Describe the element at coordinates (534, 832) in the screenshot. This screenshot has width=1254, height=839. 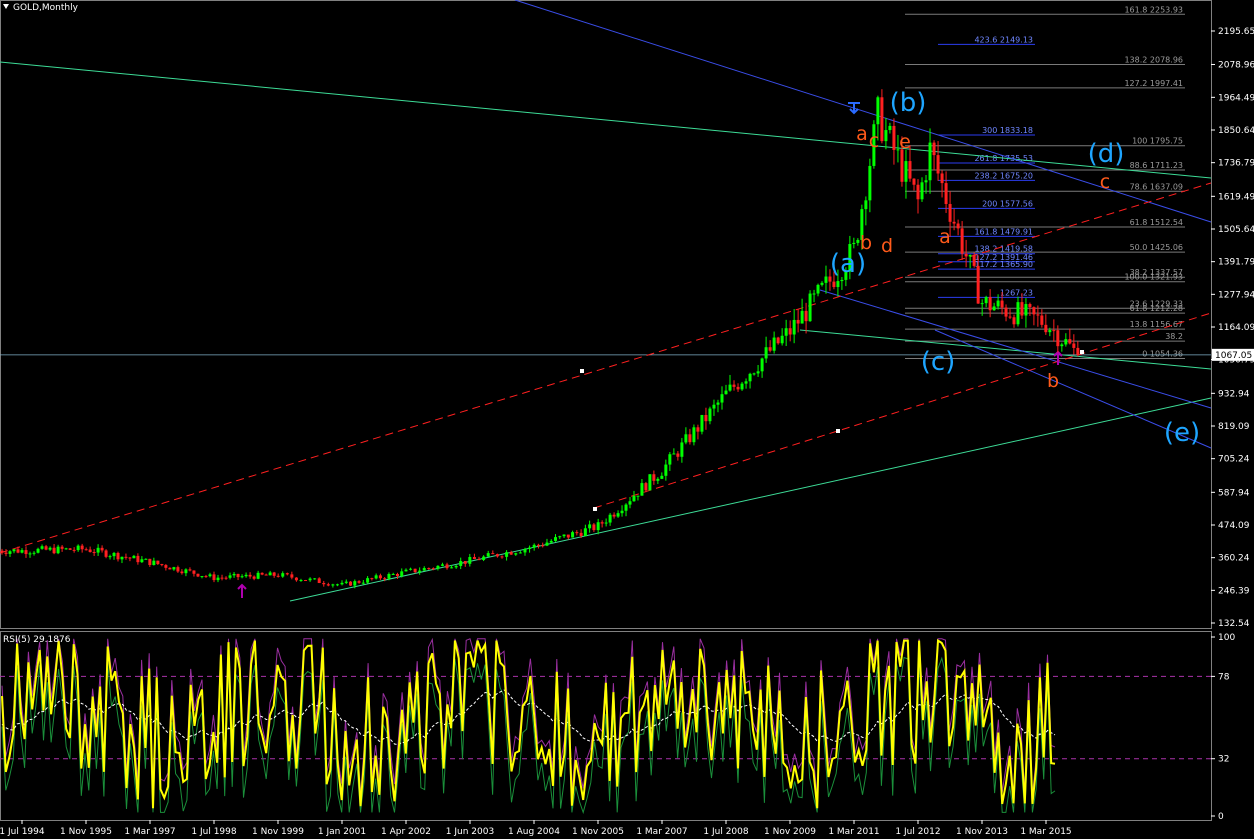
I see `time-tick-label: 1 Aug 2004` at that location.